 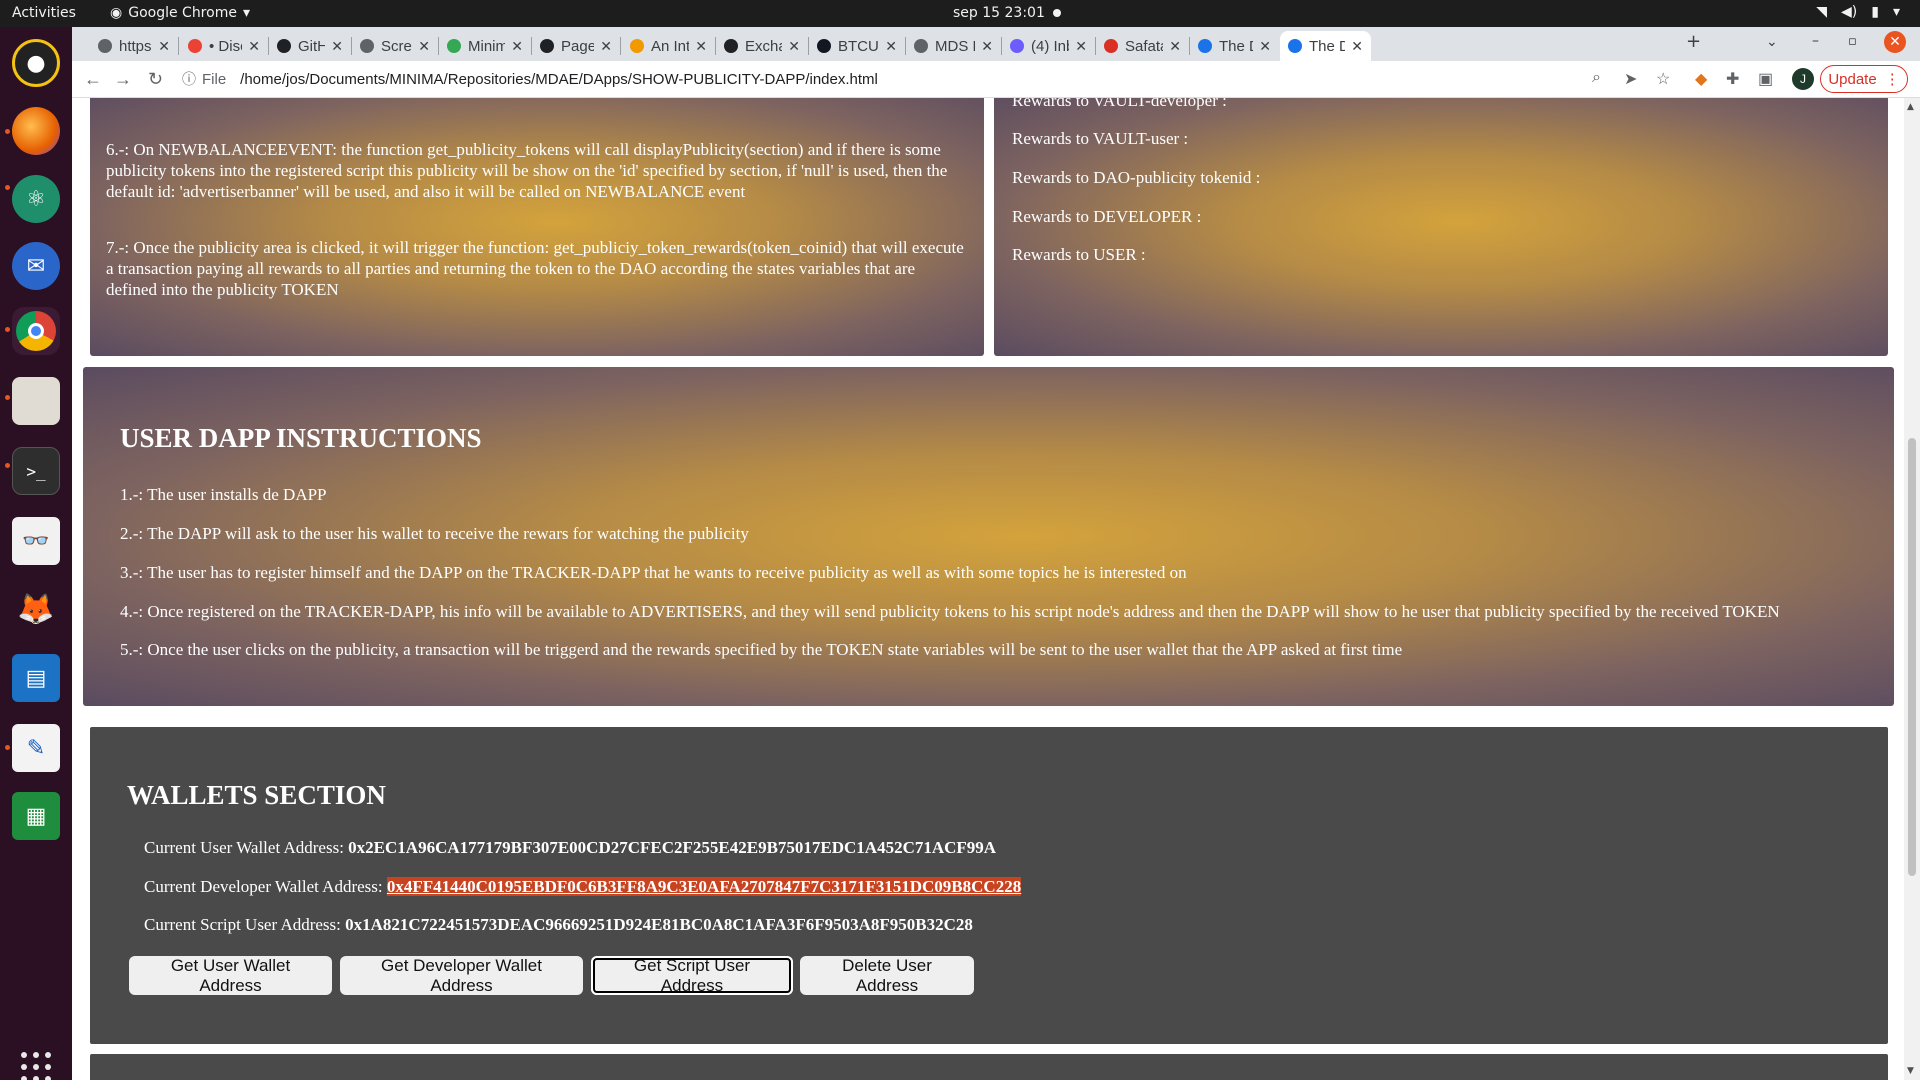 I want to click on tab-title: Exchan, so click(x=763, y=46).